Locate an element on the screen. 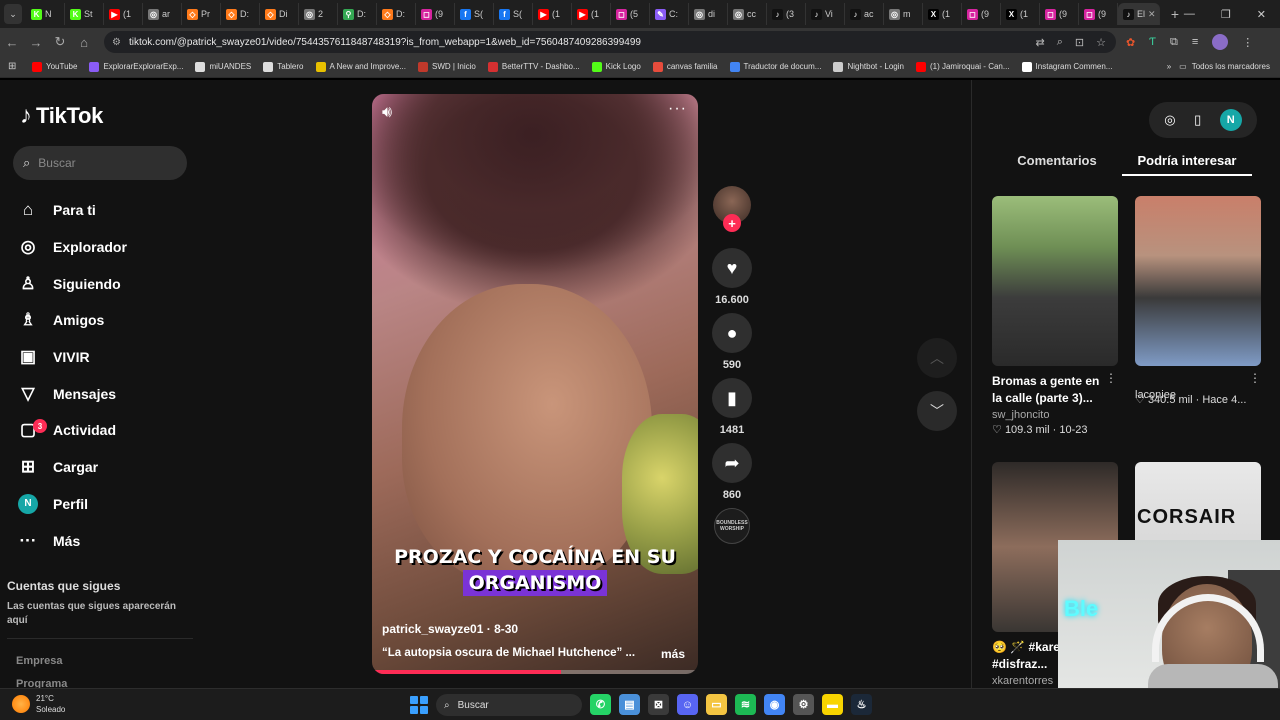 The image size is (1280, 720). browser-tab: ◇ Pr is located at coordinates (201, 14).